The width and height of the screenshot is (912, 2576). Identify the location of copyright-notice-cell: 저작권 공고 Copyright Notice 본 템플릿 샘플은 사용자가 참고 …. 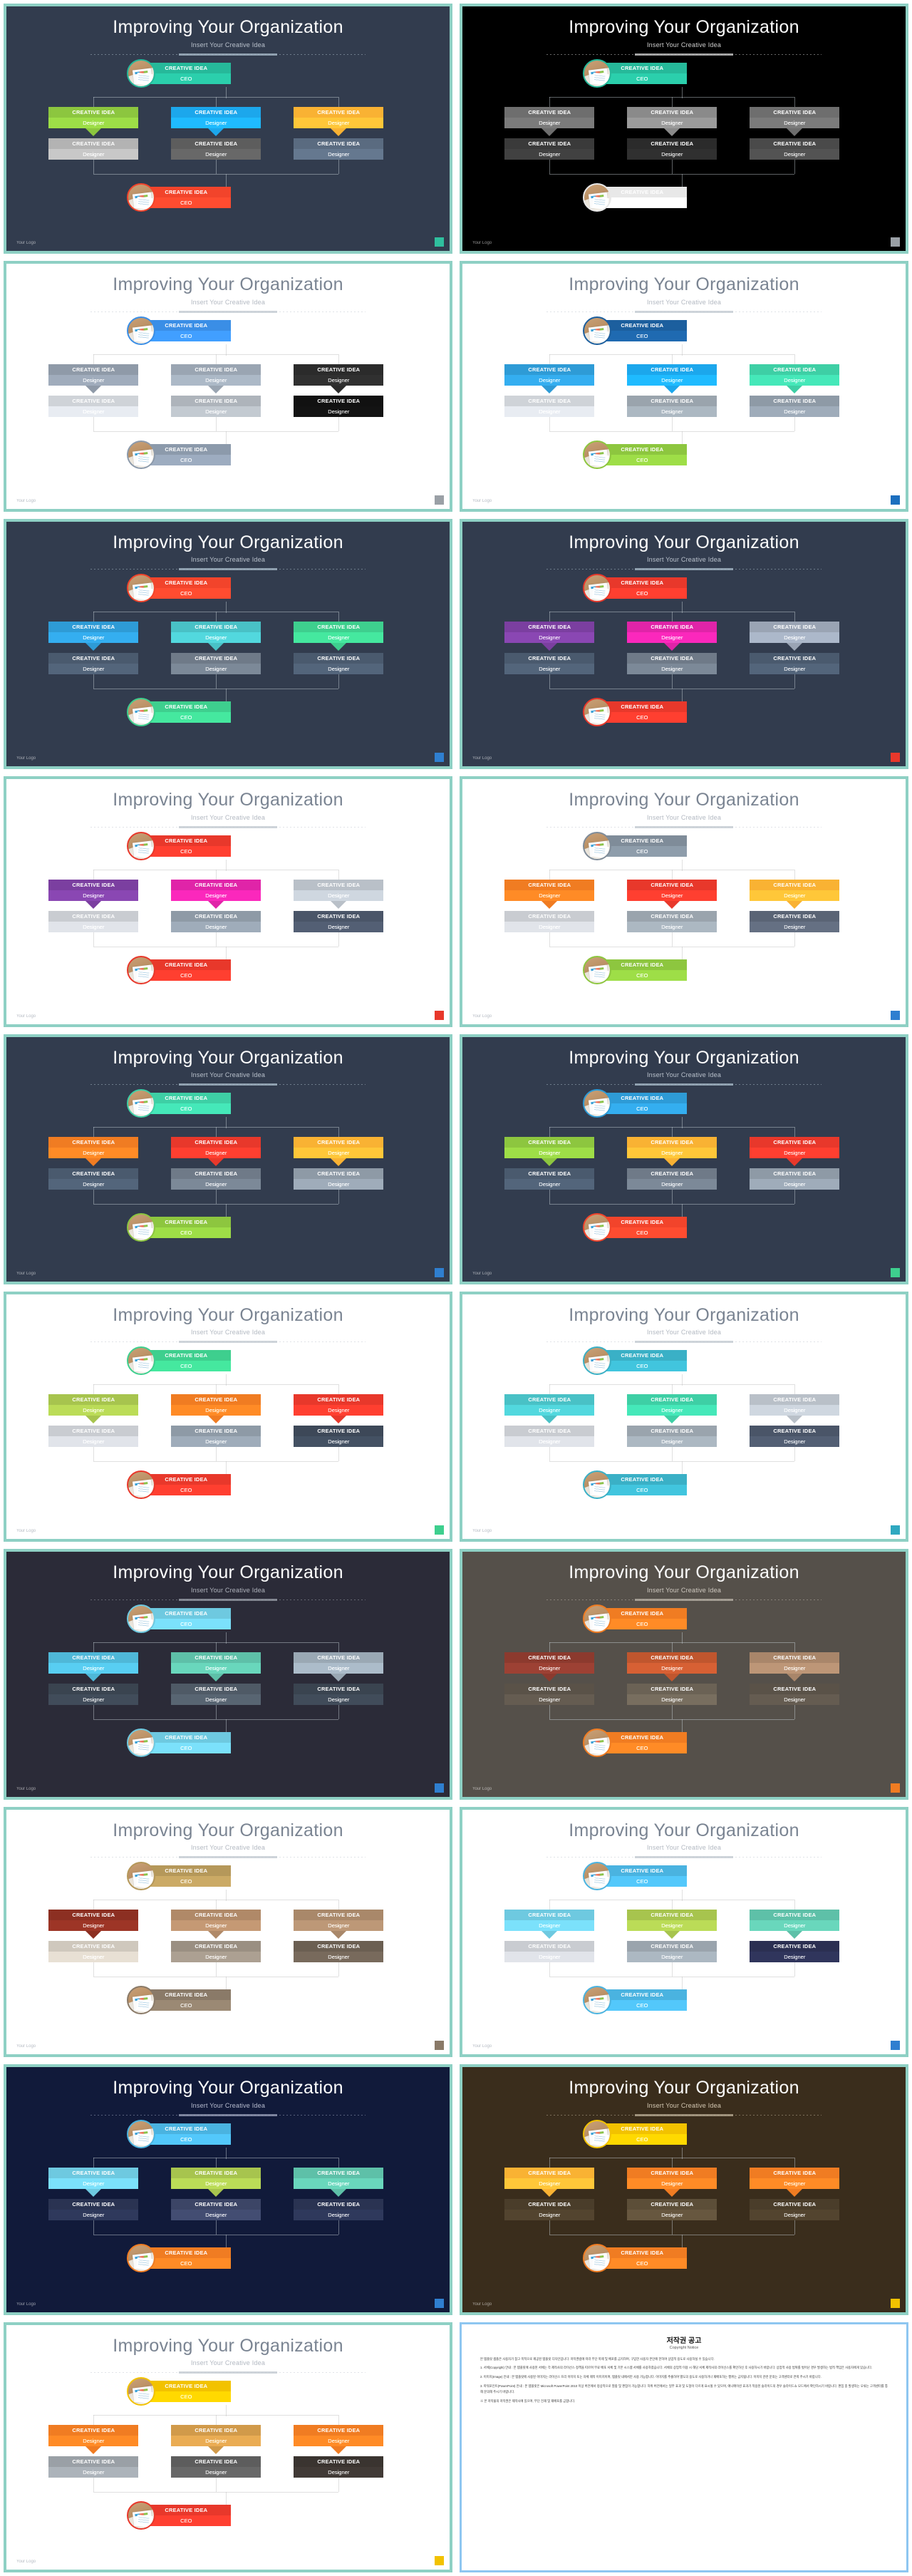
(684, 2447).